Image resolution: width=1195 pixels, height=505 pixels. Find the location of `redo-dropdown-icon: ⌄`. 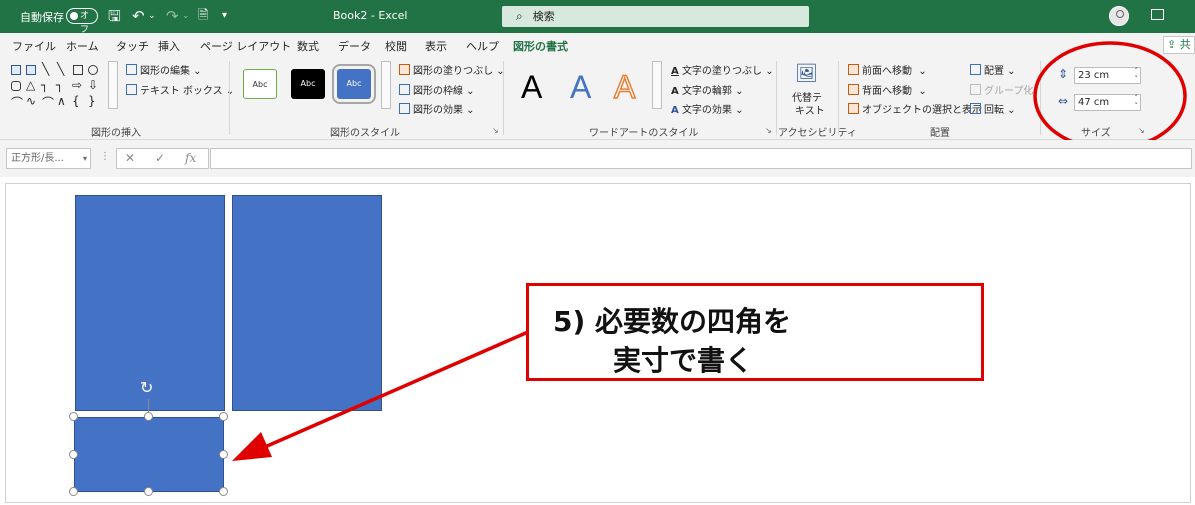

redo-dropdown-icon: ⌄ is located at coordinates (186, 16).